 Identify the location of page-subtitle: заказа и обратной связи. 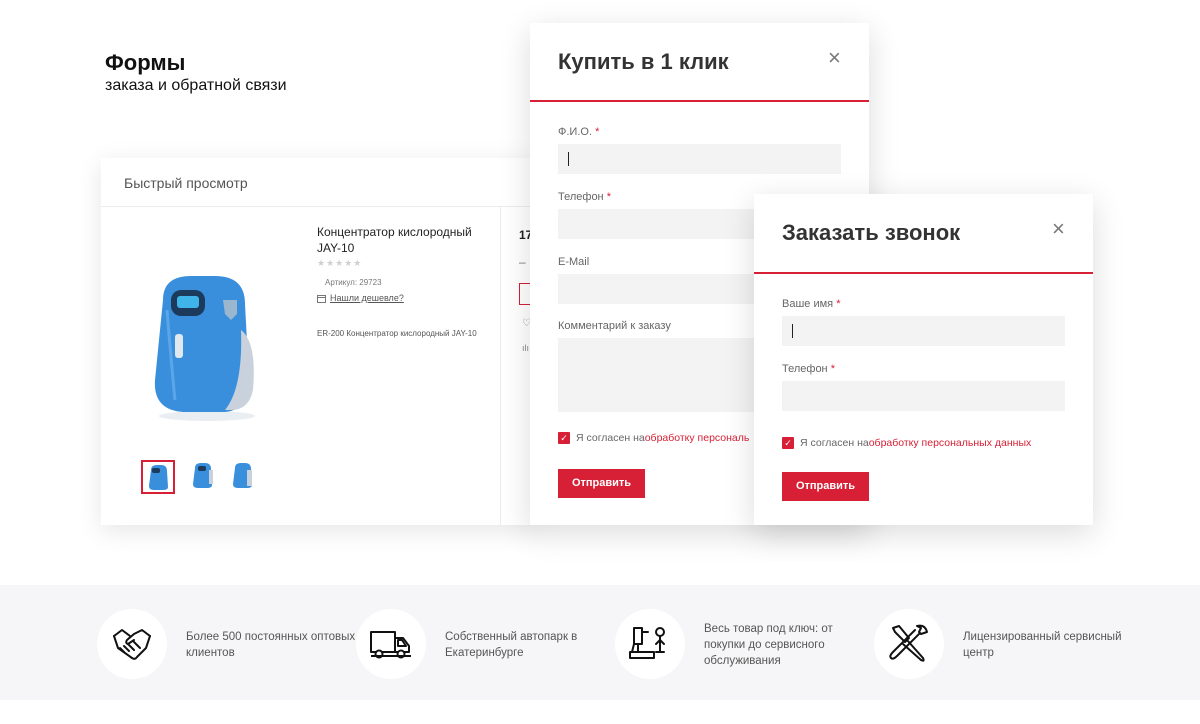
(196, 85).